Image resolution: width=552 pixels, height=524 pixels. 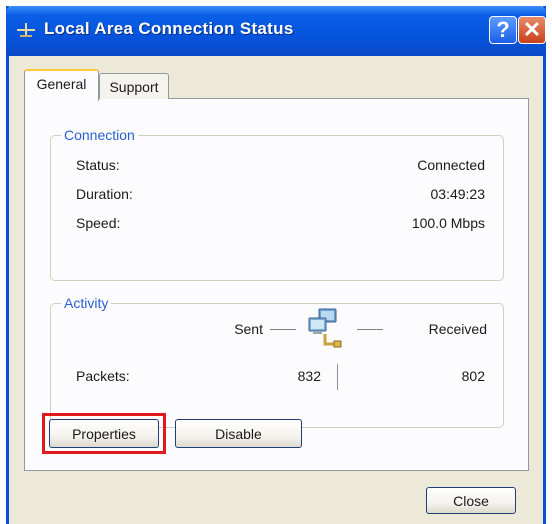 What do you see at coordinates (457, 329) in the screenshot?
I see `received-label: Received` at bounding box center [457, 329].